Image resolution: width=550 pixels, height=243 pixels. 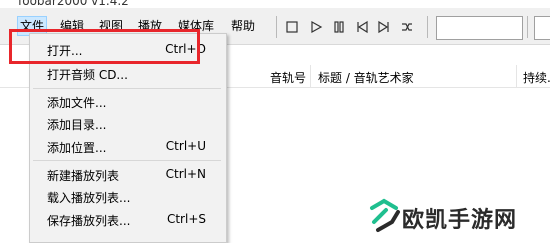 What do you see at coordinates (185, 174) in the screenshot?
I see `menu-item-shortcut: Ctrl+N` at bounding box center [185, 174].